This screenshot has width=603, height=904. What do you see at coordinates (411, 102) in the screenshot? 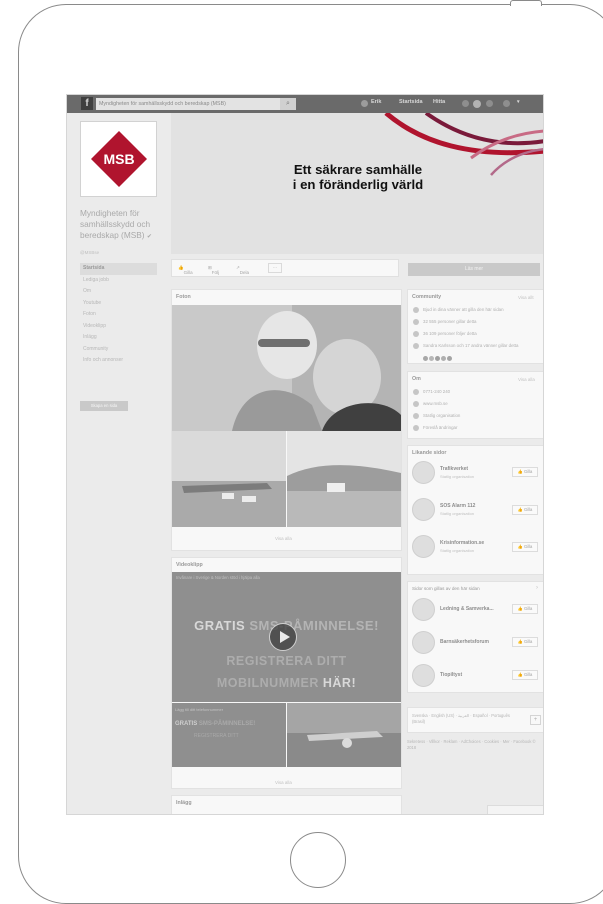
I see `home-link: Startsida` at bounding box center [411, 102].